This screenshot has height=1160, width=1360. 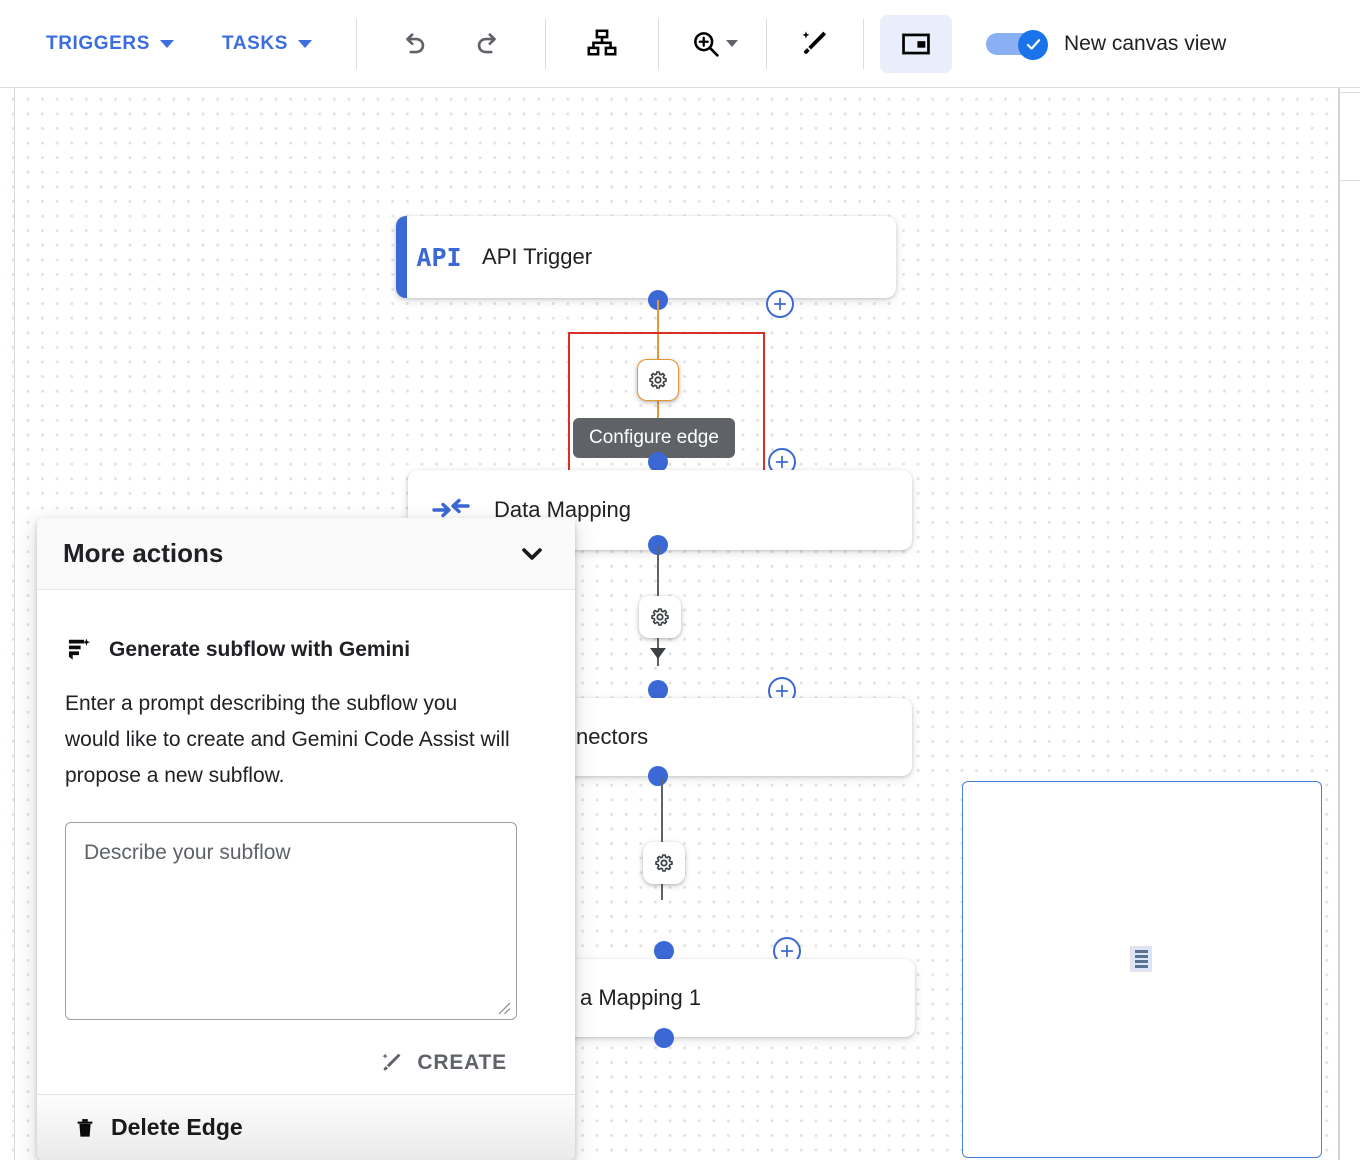 What do you see at coordinates (658, 653) in the screenshot?
I see `edge-arrow` at bounding box center [658, 653].